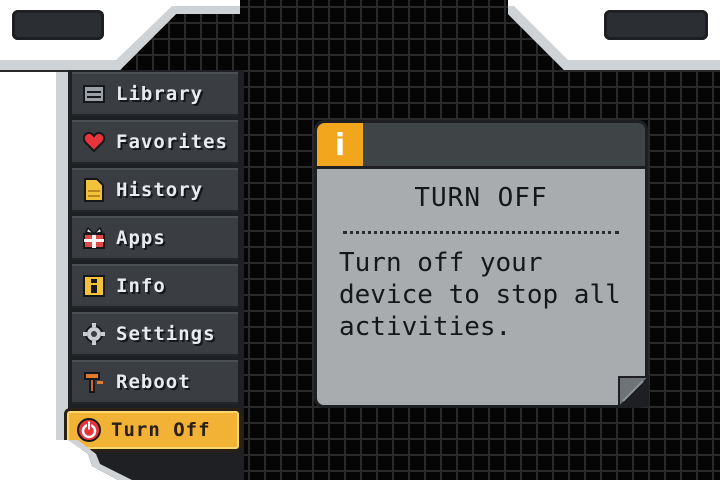  Describe the element at coordinates (94, 190) in the screenshot. I see `history-icon` at that location.